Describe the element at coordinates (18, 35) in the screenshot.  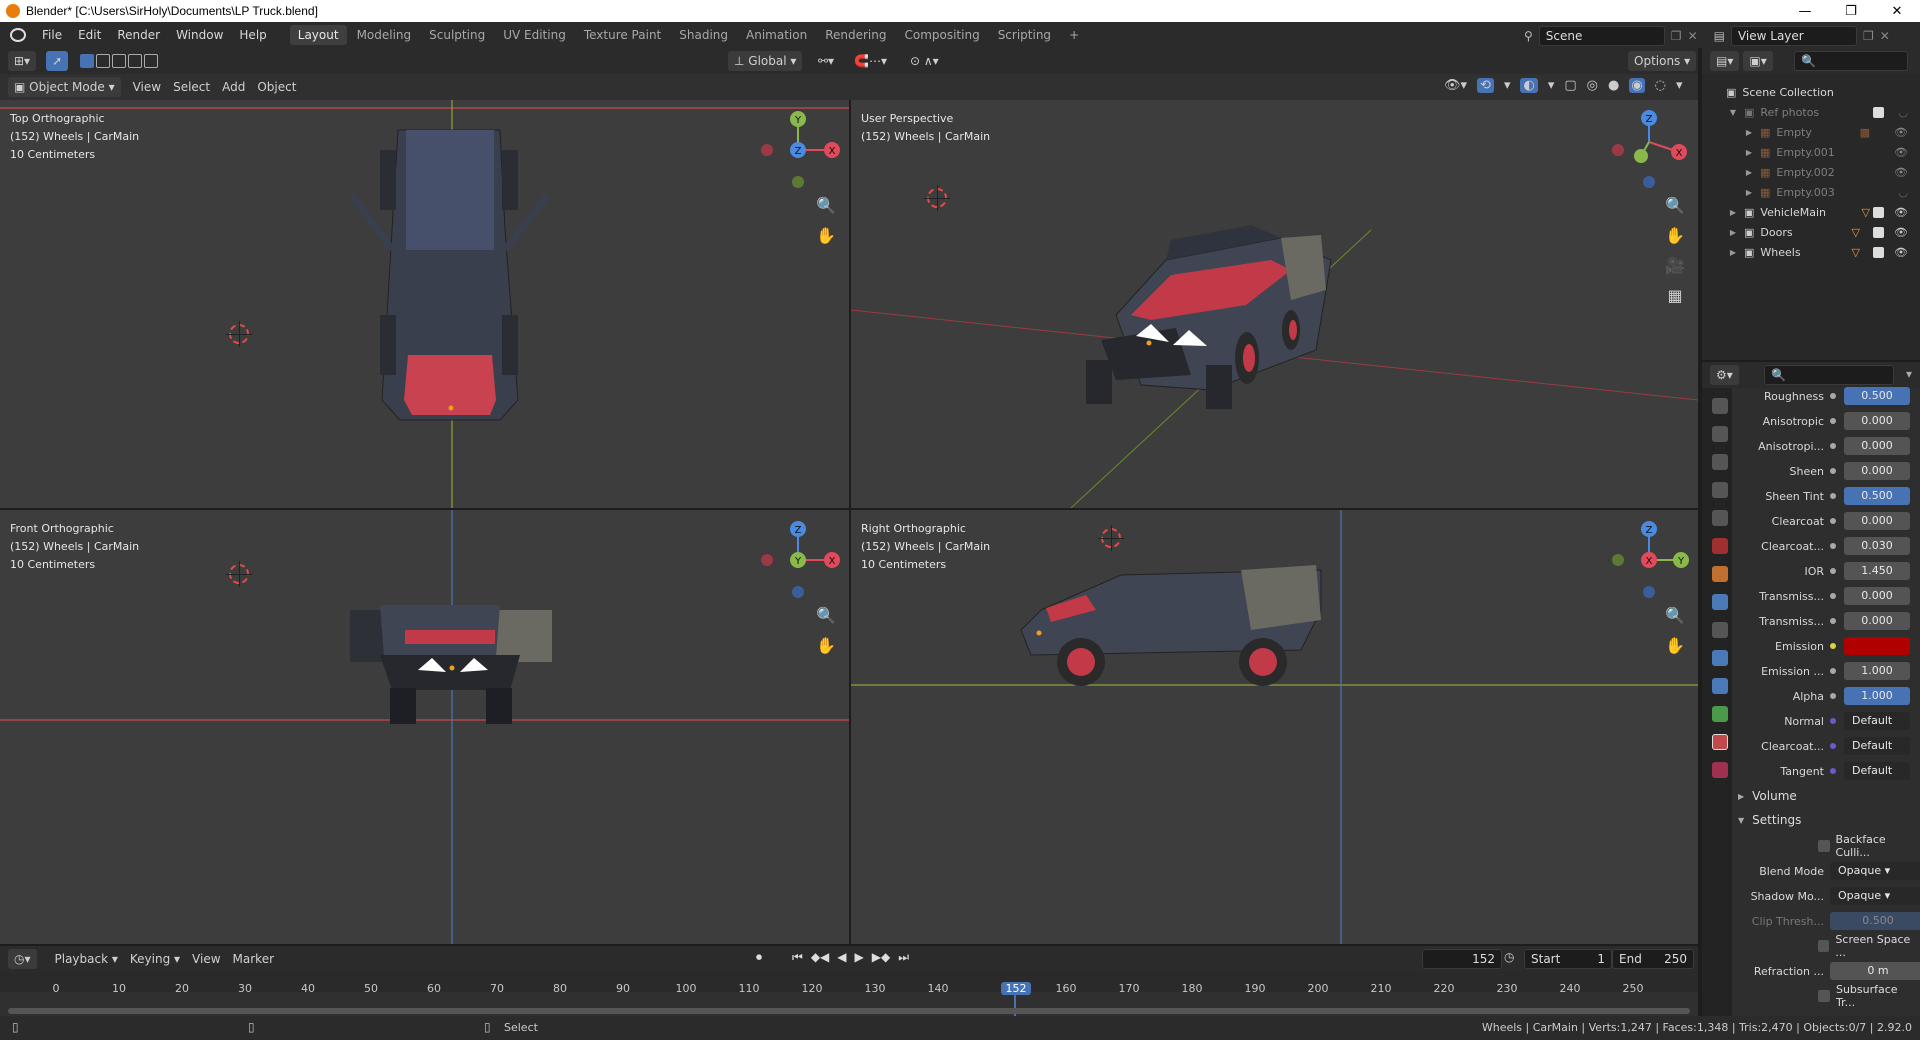
I see `blender-menu-icon` at that location.